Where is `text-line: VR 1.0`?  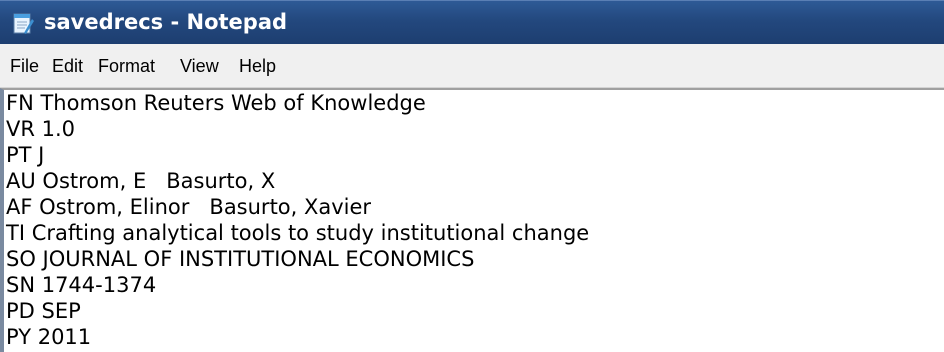 text-line: VR 1.0 is located at coordinates (41, 129).